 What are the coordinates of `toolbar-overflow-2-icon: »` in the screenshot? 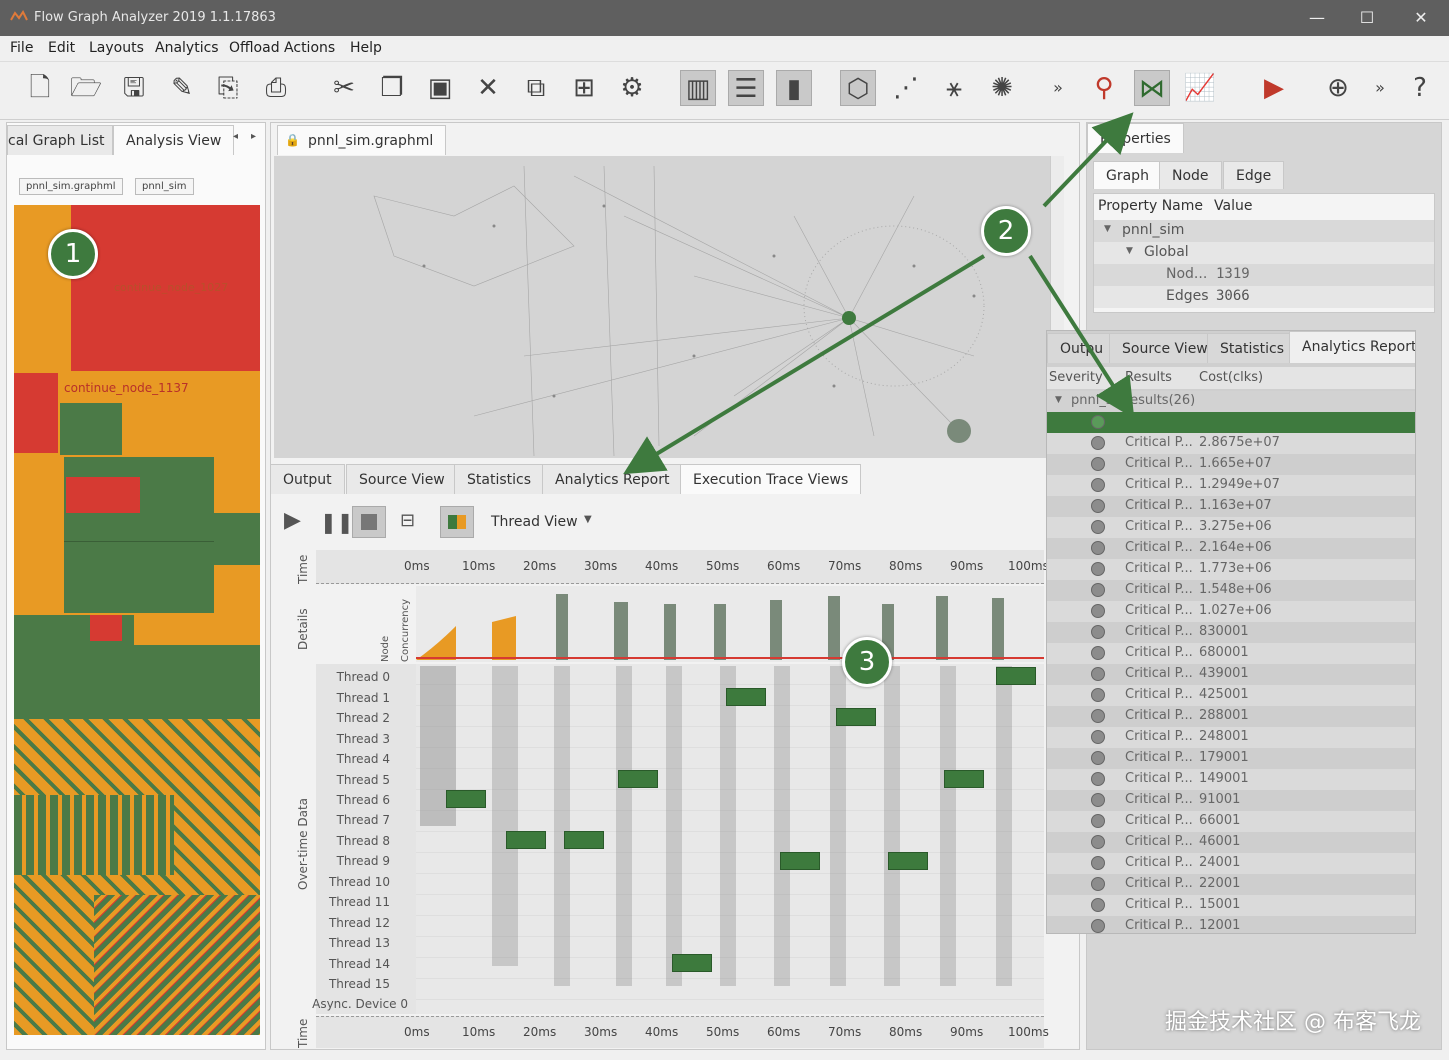 It's located at (1380, 88).